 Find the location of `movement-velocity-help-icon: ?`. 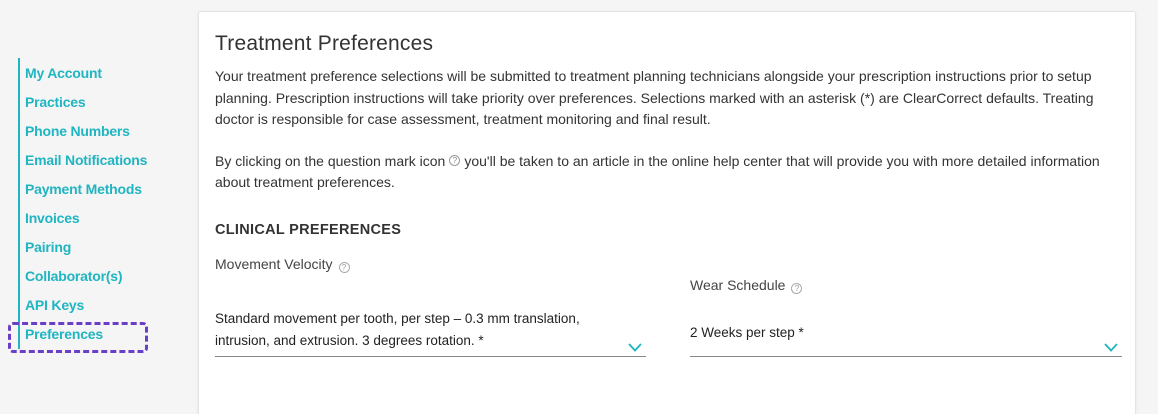

movement-velocity-help-icon: ? is located at coordinates (344, 267).